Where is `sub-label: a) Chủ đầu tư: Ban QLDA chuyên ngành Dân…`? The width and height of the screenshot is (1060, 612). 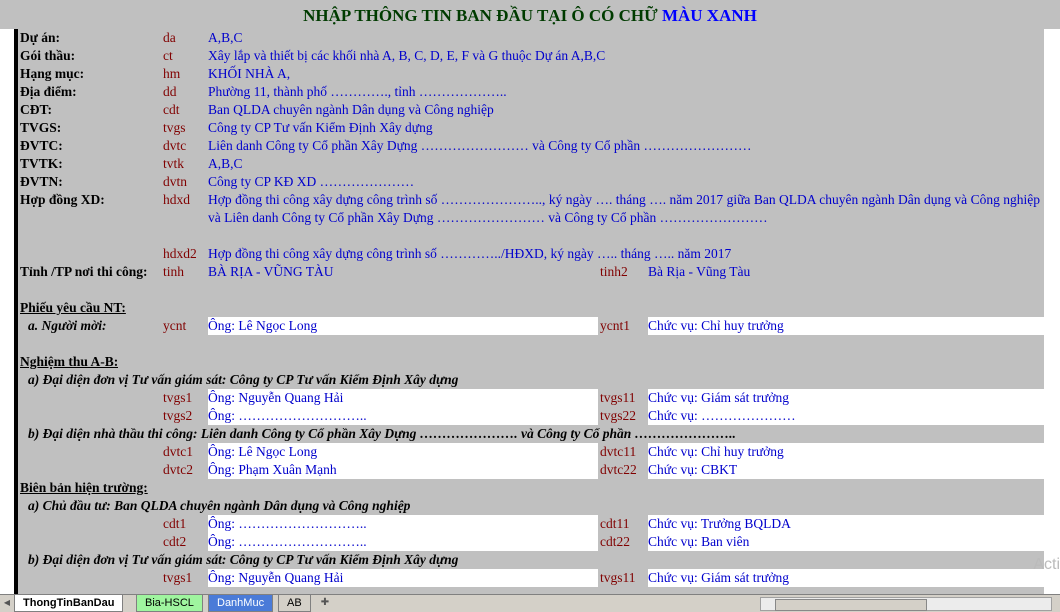 sub-label: a) Chủ đầu tư: Ban QLDA chuyên ngành Dân… is located at coordinates (219, 506).